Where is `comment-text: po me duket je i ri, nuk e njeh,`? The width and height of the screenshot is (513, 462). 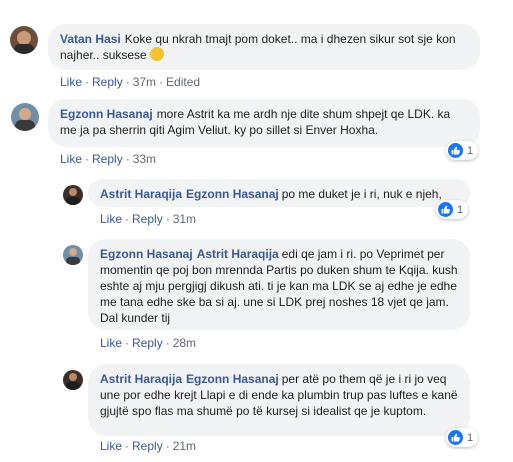 comment-text: po me duket je i ri, nuk e njeh, is located at coordinates (361, 194).